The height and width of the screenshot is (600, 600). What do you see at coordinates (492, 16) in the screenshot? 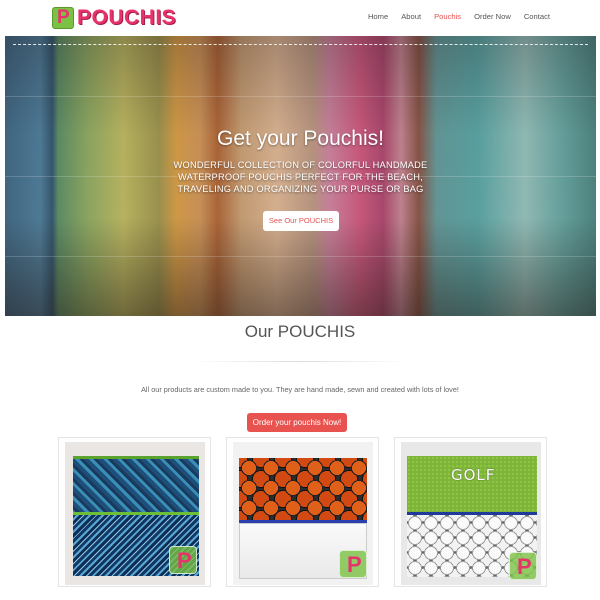
I see `nav-order-now: Order Now` at bounding box center [492, 16].